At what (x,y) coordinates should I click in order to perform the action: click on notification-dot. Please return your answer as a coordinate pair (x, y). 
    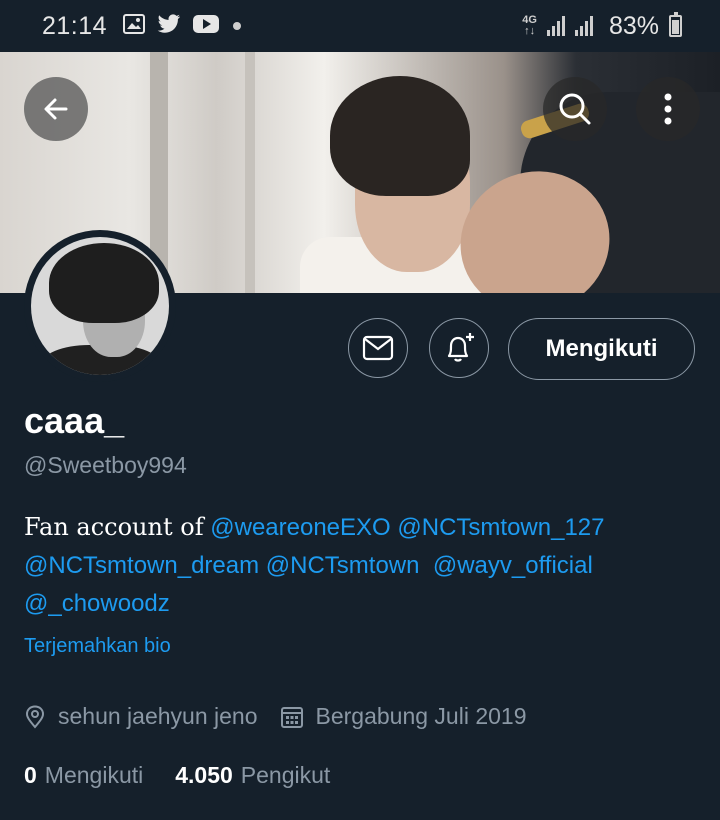
    Looking at the image, I should click on (237, 26).